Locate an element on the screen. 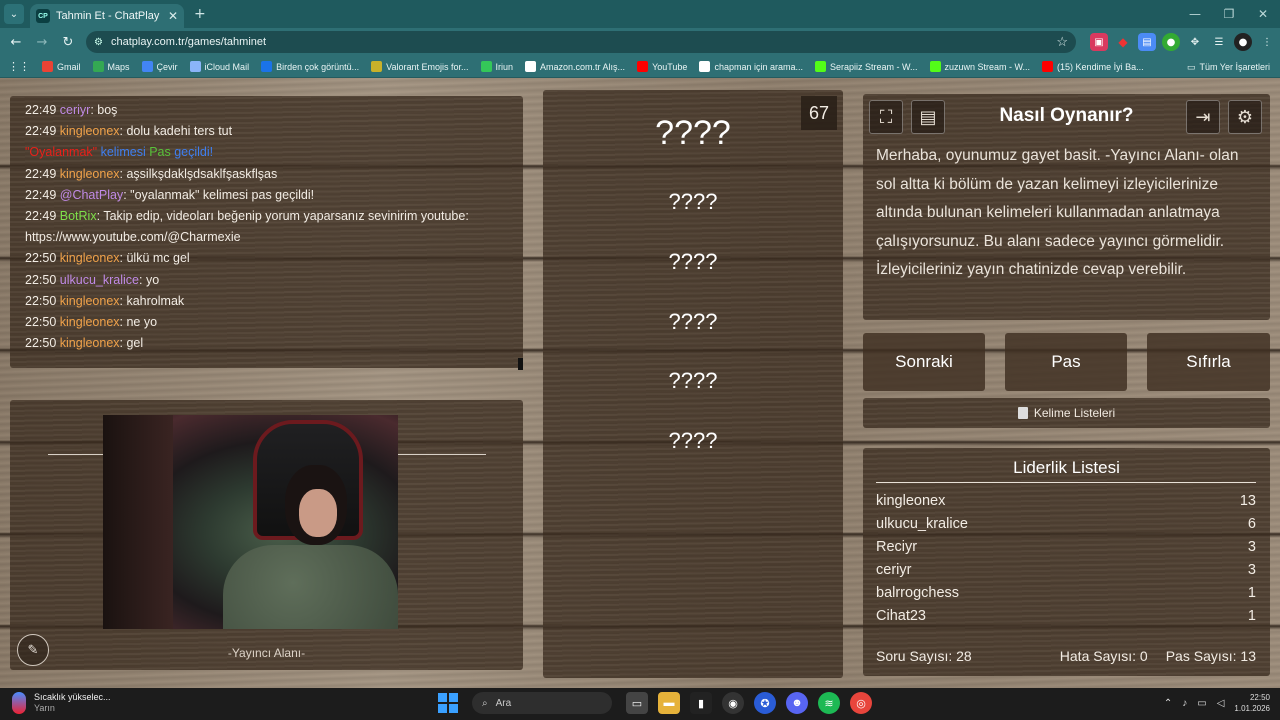  profile-avatar: ● is located at coordinates (1243, 42).